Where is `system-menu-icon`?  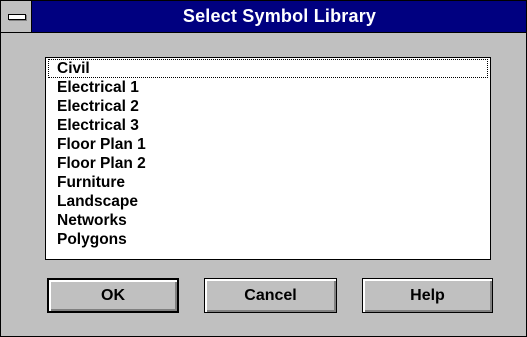
system-menu-icon is located at coordinates (17, 17).